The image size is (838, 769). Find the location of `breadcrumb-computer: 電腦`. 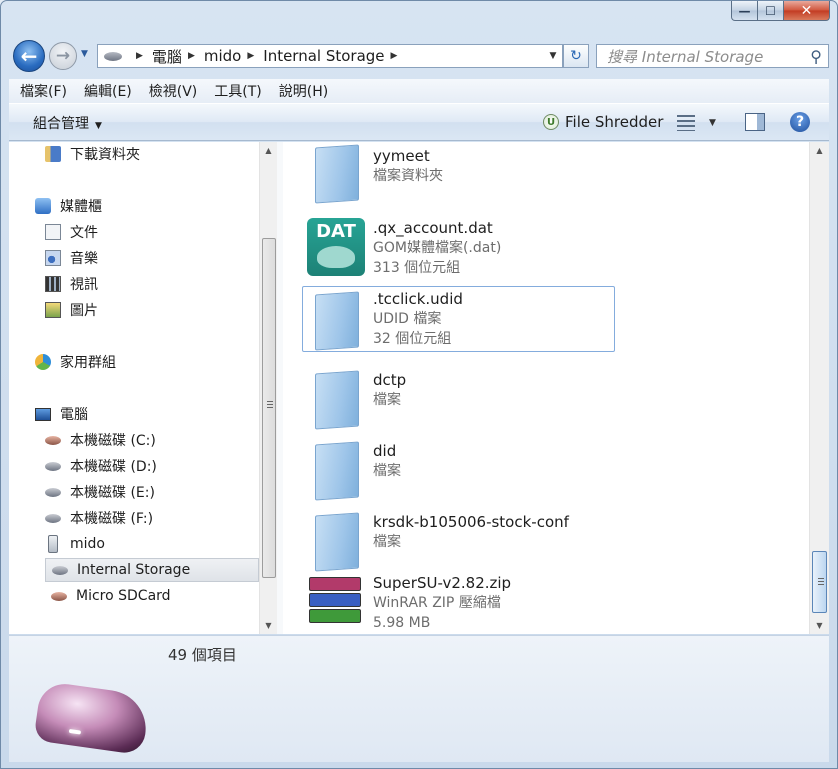

breadcrumb-computer: 電腦 is located at coordinates (167, 56).